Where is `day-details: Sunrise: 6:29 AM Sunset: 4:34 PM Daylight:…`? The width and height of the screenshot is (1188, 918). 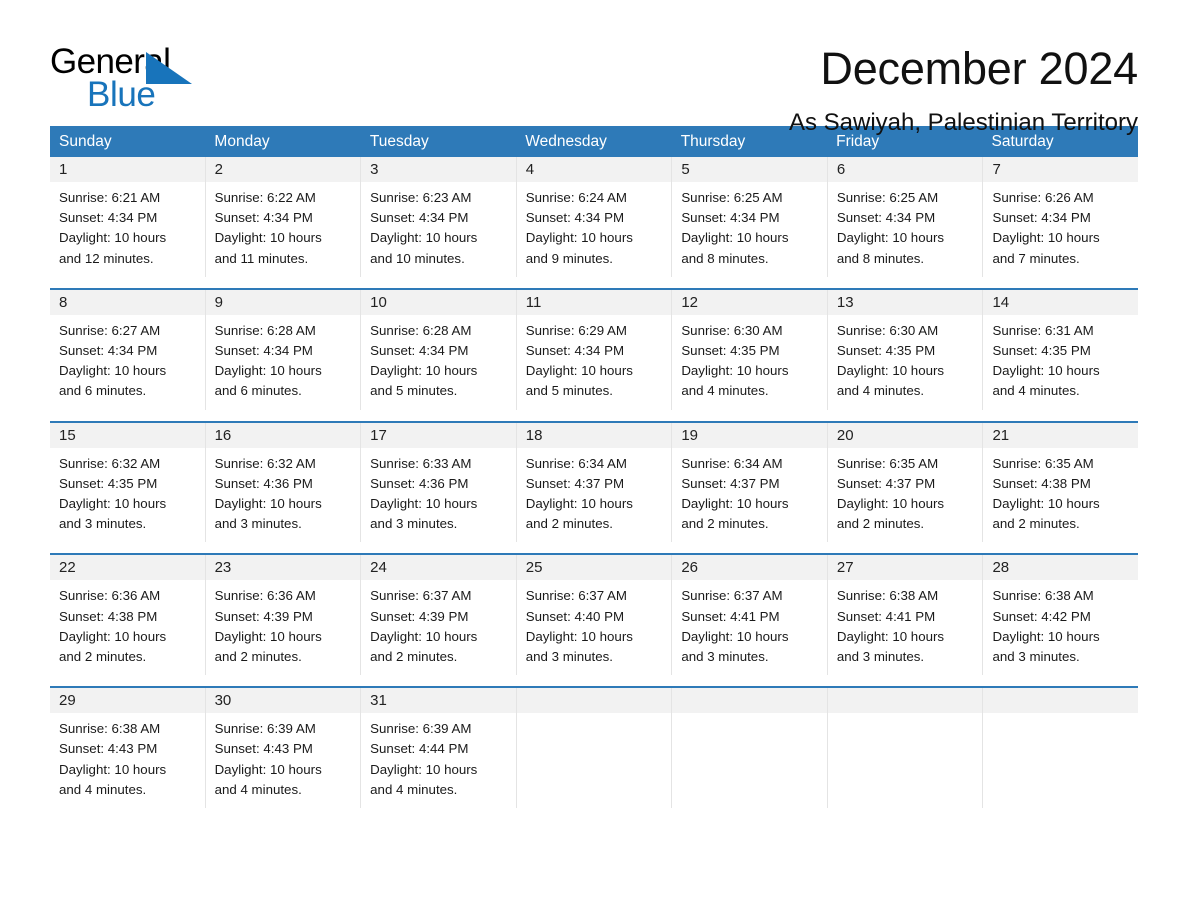 day-details: Sunrise: 6:29 AM Sunset: 4:34 PM Daylight:… is located at coordinates (594, 362).